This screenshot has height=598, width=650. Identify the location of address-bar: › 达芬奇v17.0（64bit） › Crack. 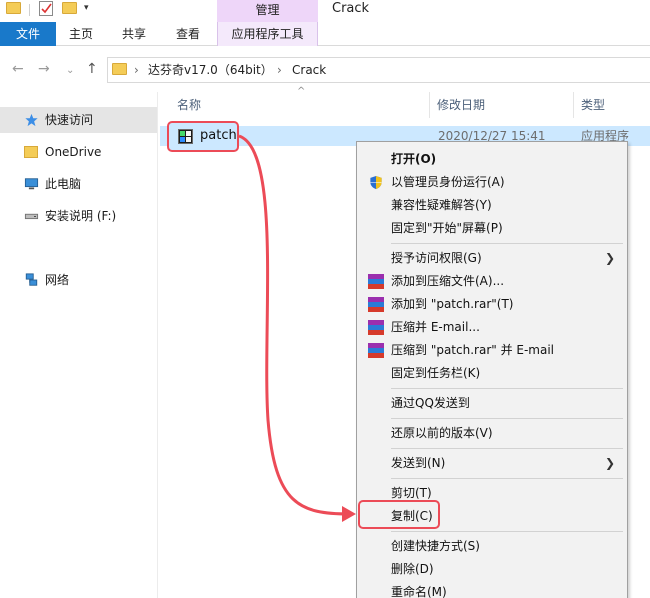
(378, 70).